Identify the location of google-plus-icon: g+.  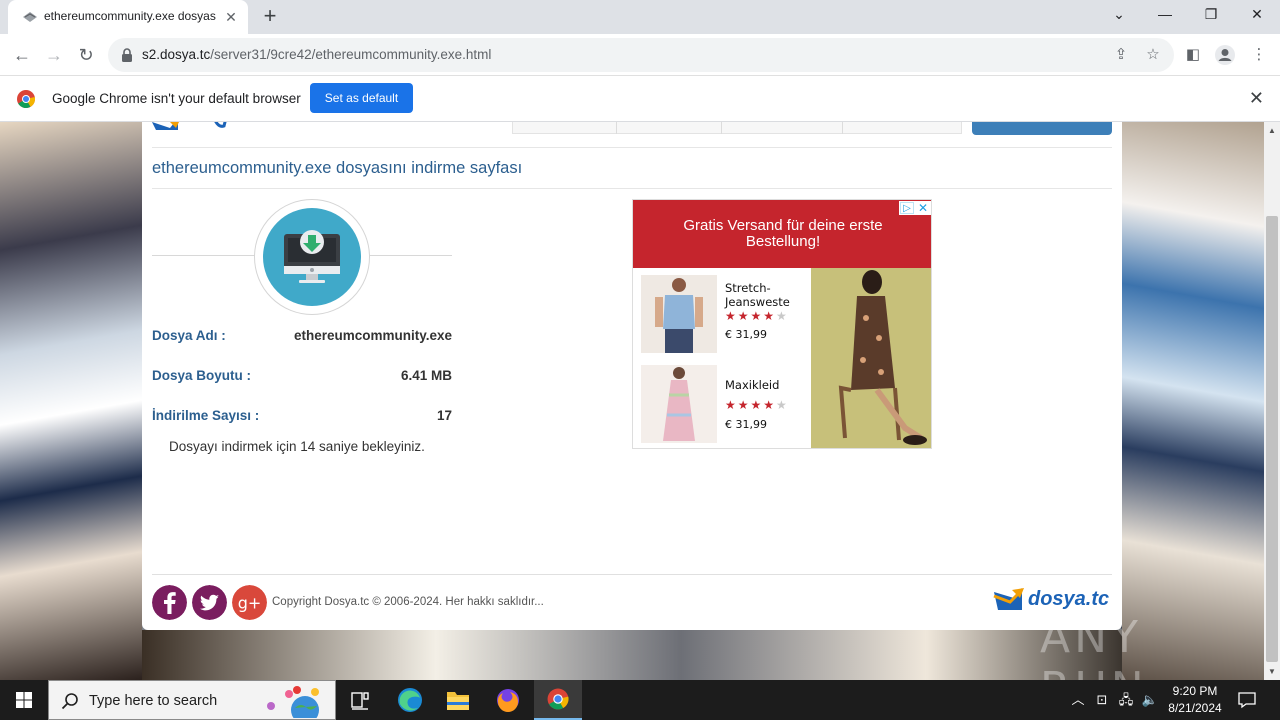
(249, 602).